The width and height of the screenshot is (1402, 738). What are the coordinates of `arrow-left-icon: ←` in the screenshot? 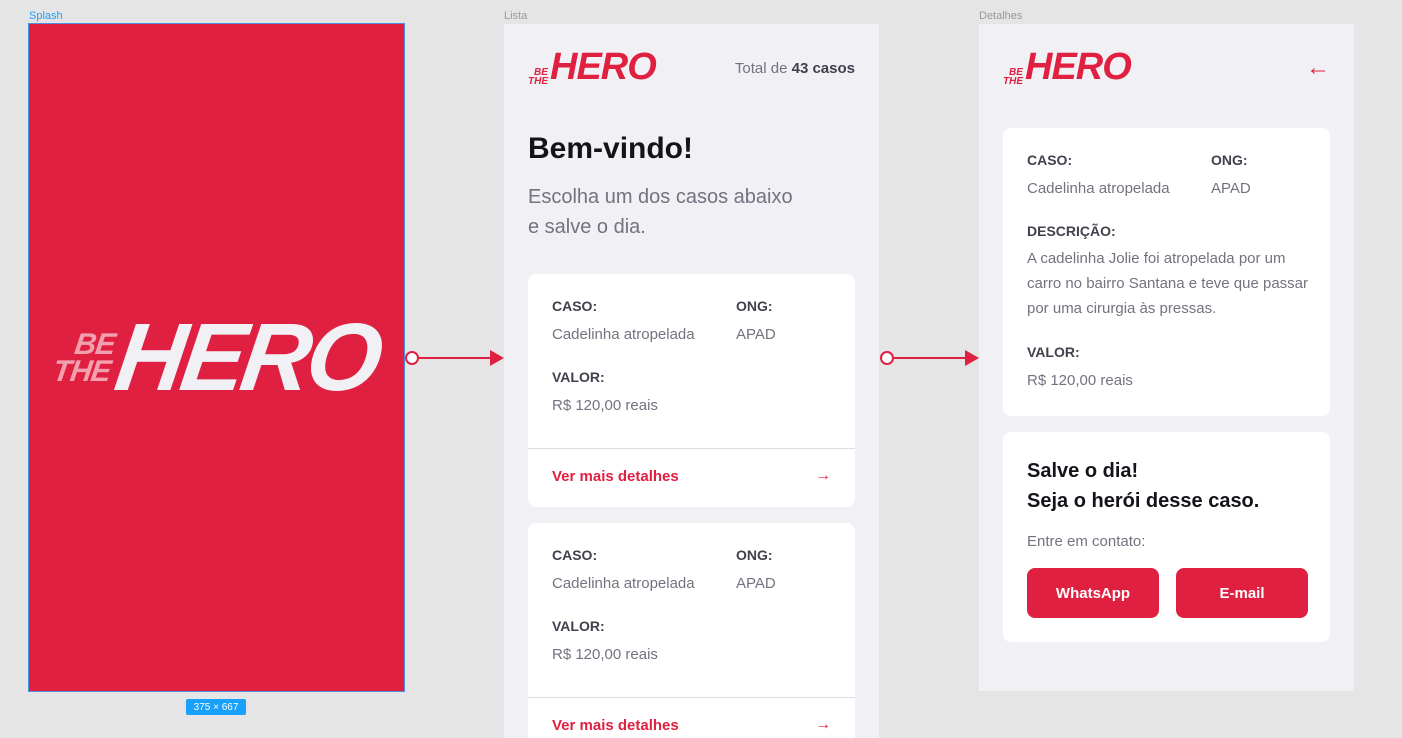 It's located at (1318, 68).